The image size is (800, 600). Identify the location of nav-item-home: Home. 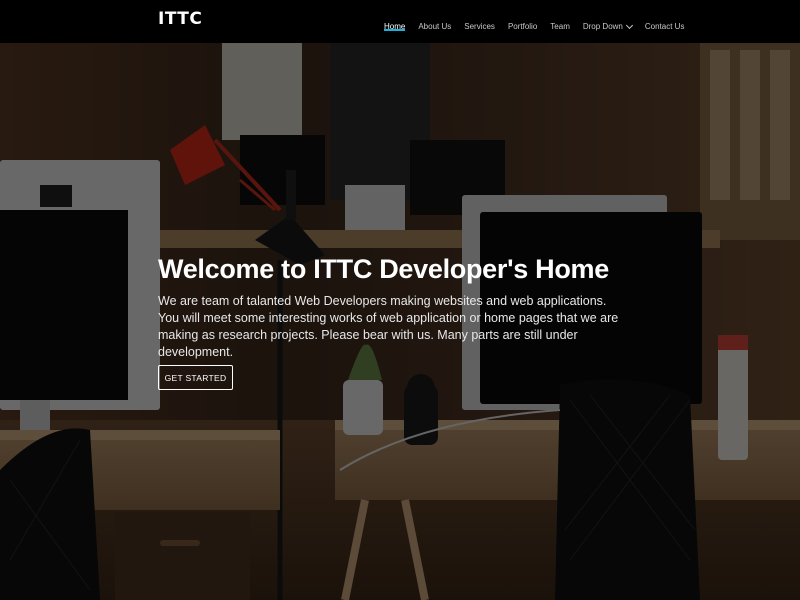
(395, 23).